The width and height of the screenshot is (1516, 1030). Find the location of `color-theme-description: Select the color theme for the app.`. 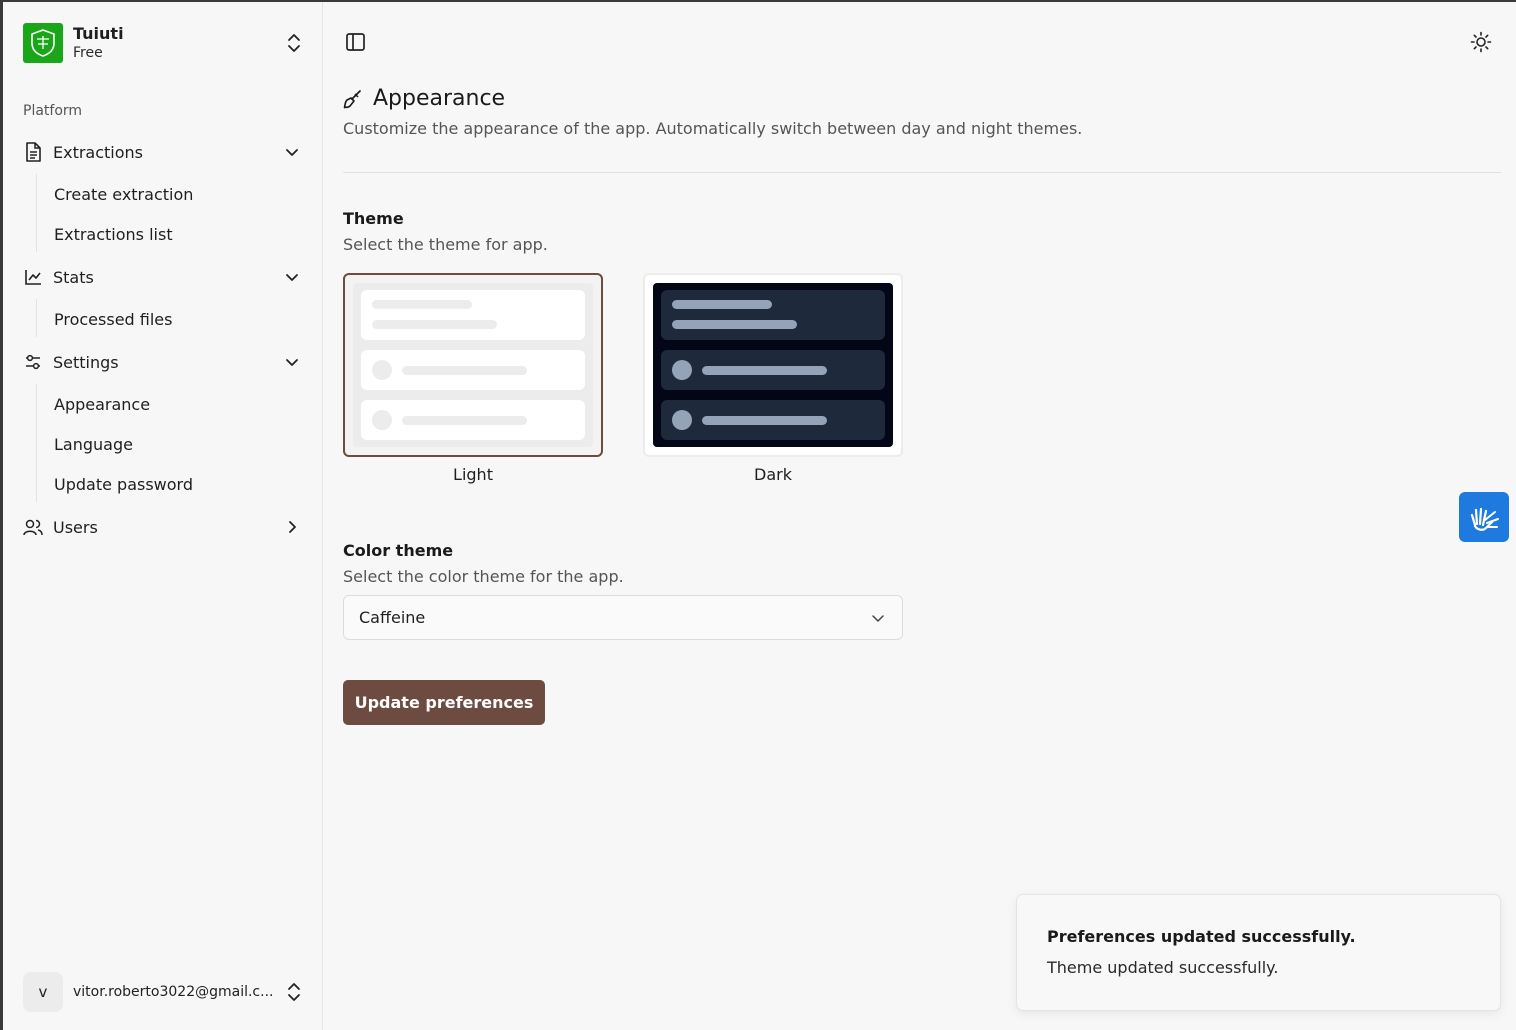

color-theme-description: Select the color theme for the app. is located at coordinates (483, 576).